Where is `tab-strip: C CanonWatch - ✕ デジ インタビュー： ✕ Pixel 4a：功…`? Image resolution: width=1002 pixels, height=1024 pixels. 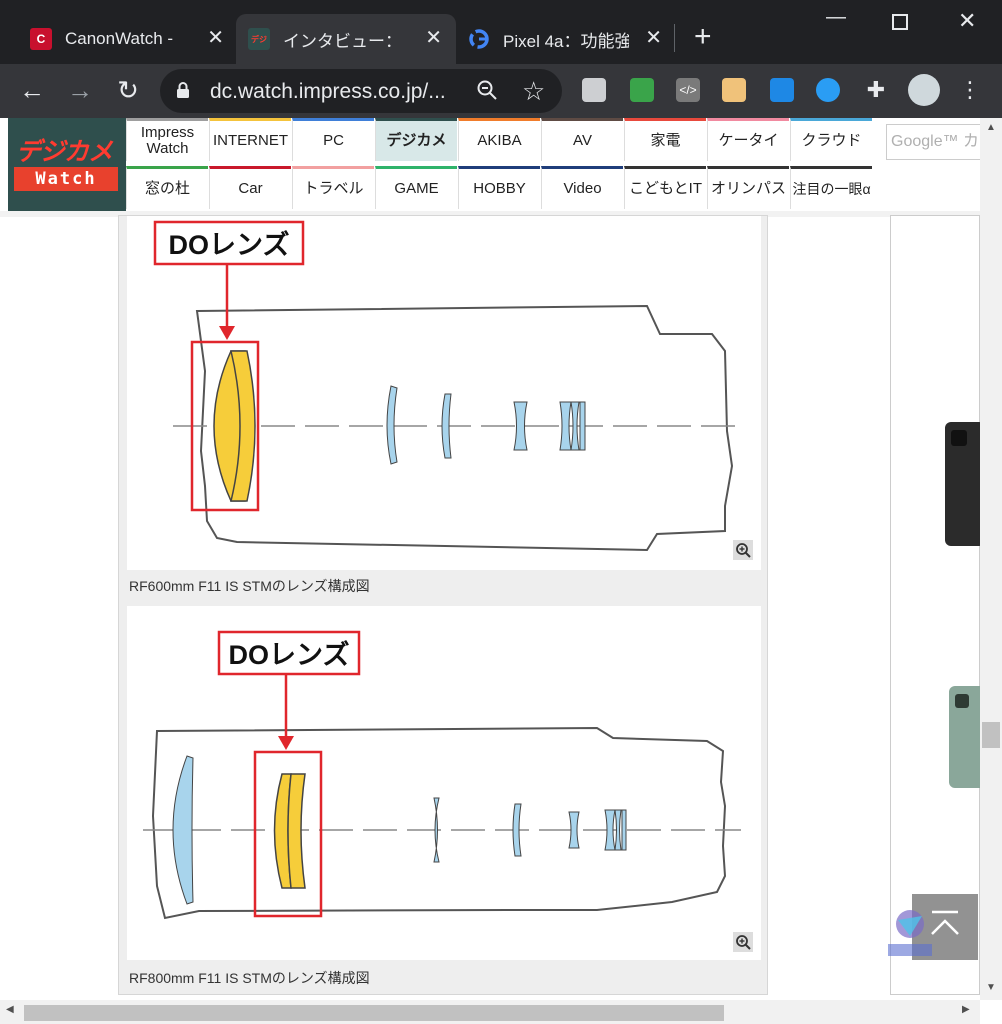
tab-strip: C CanonWatch - ✕ デジ インタビュー： ✕ Pixel 4a：功… is located at coordinates (501, 32).